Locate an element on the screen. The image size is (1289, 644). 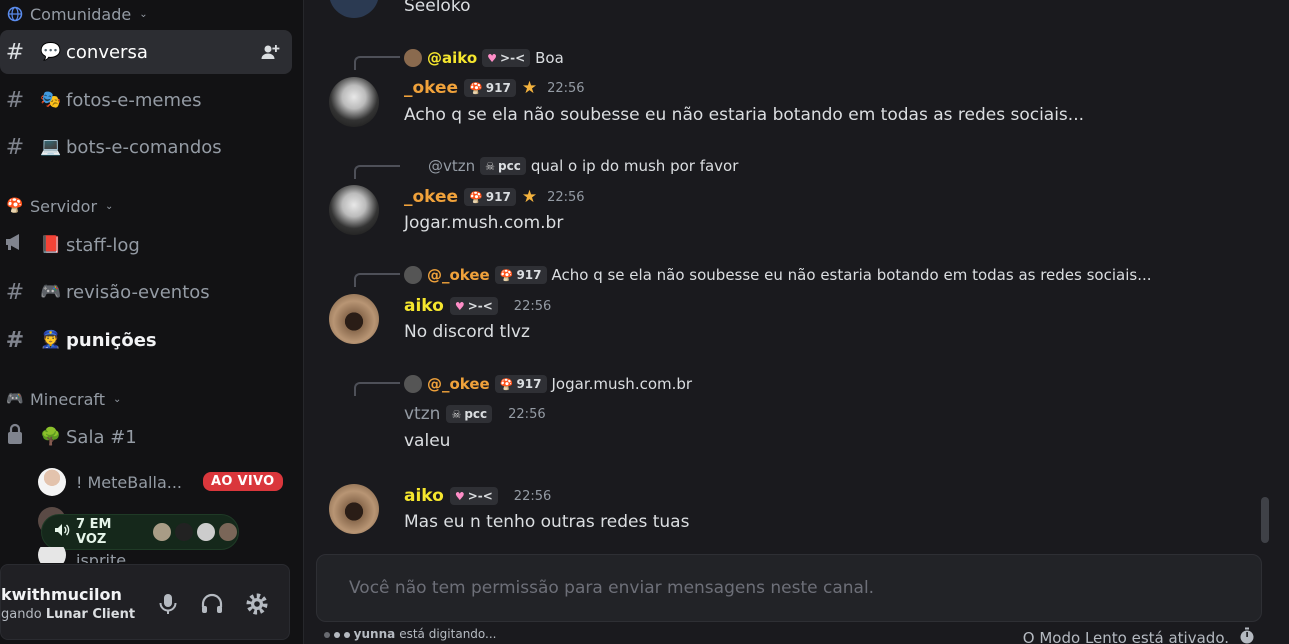
voice-count-label: 7 EM VOZ is located at coordinates (94, 532).